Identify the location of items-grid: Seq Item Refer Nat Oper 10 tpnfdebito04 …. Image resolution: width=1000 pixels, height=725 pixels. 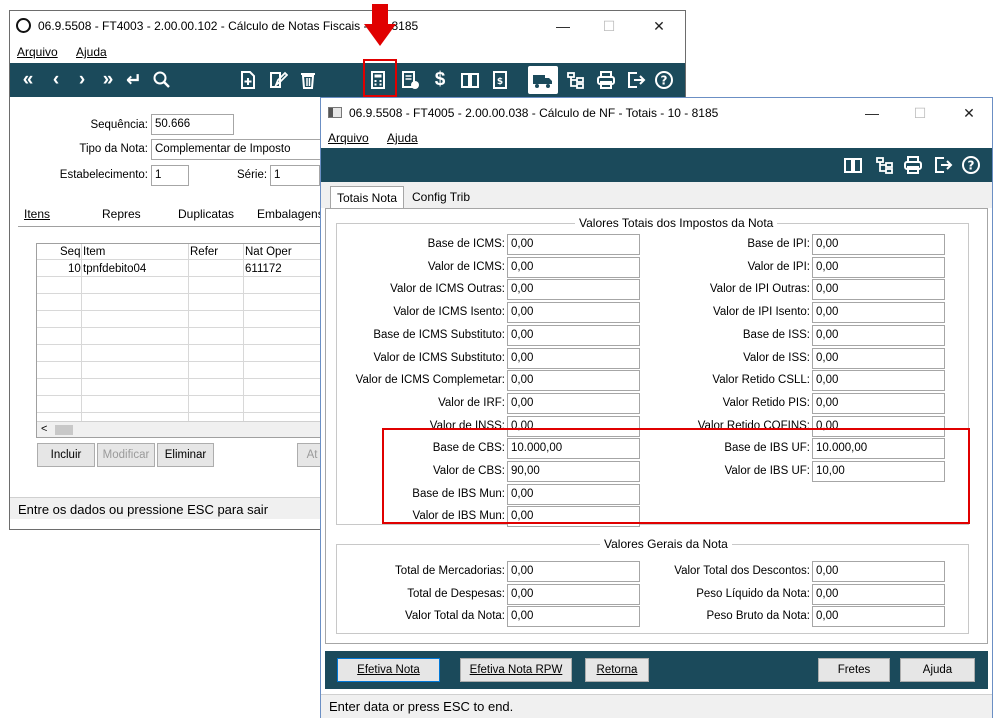
(179, 340).